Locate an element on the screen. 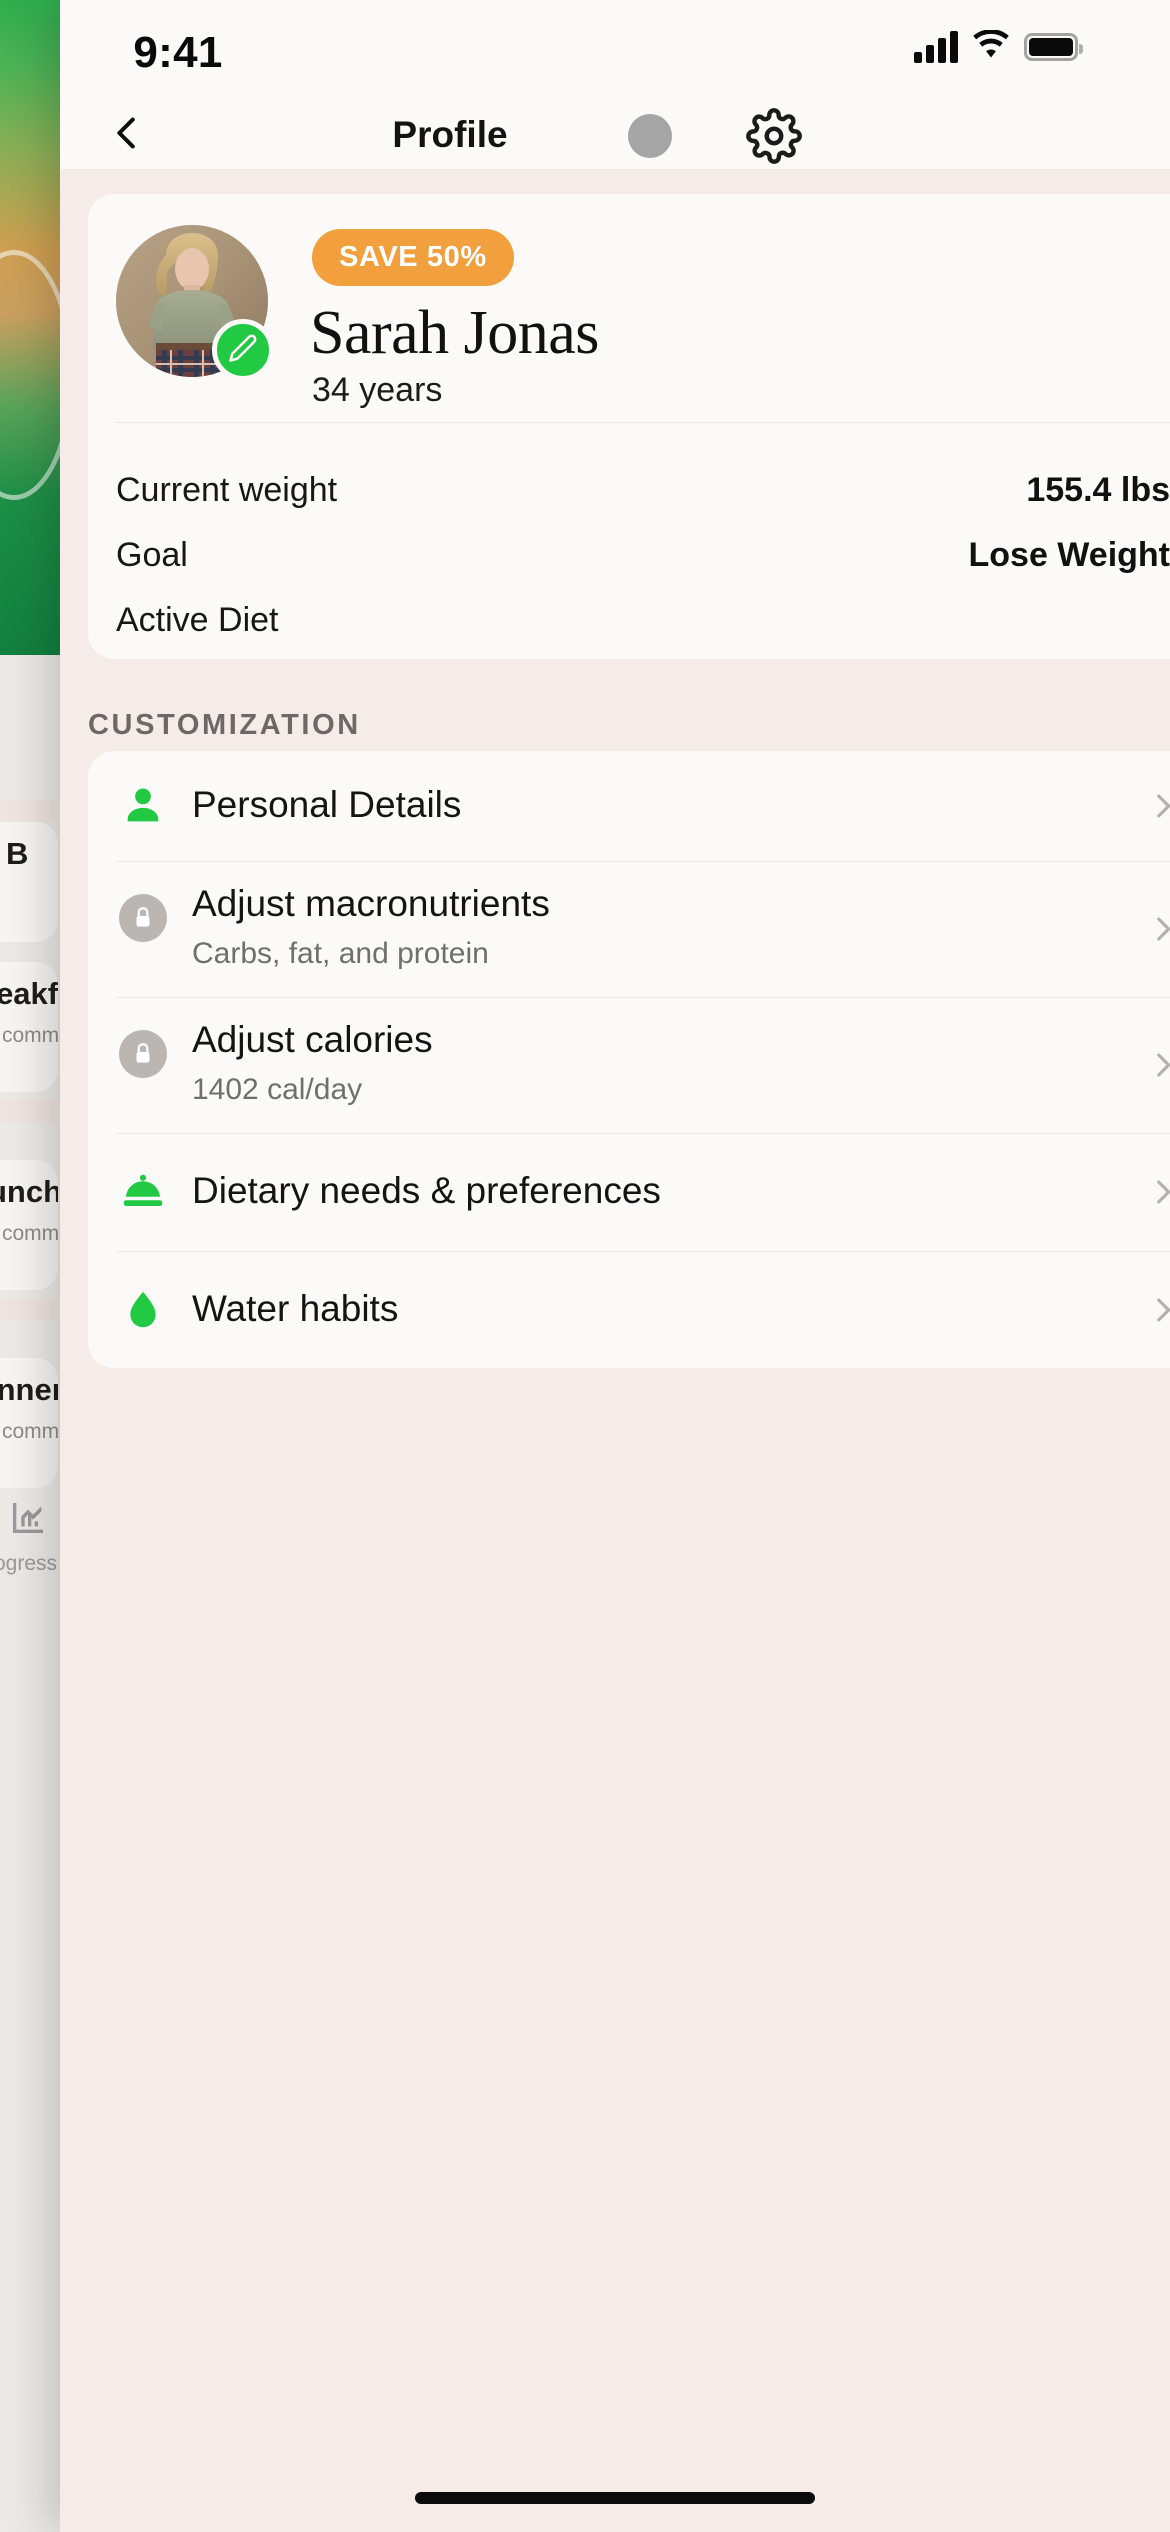 The height and width of the screenshot is (2532, 1170). menu-item-title: Adjust calories is located at coordinates (312, 1039).